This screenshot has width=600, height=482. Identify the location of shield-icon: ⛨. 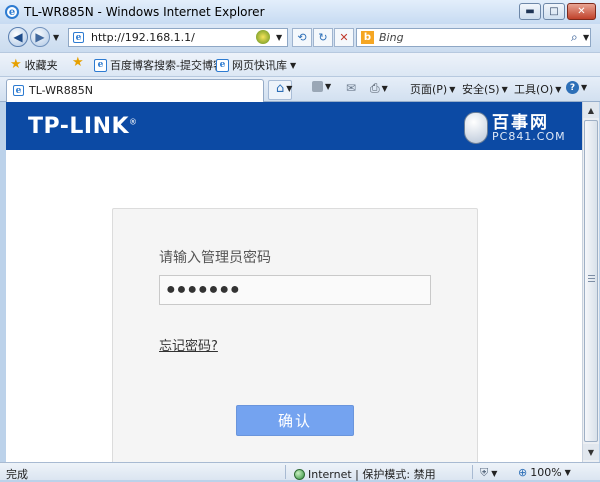
(484, 472).